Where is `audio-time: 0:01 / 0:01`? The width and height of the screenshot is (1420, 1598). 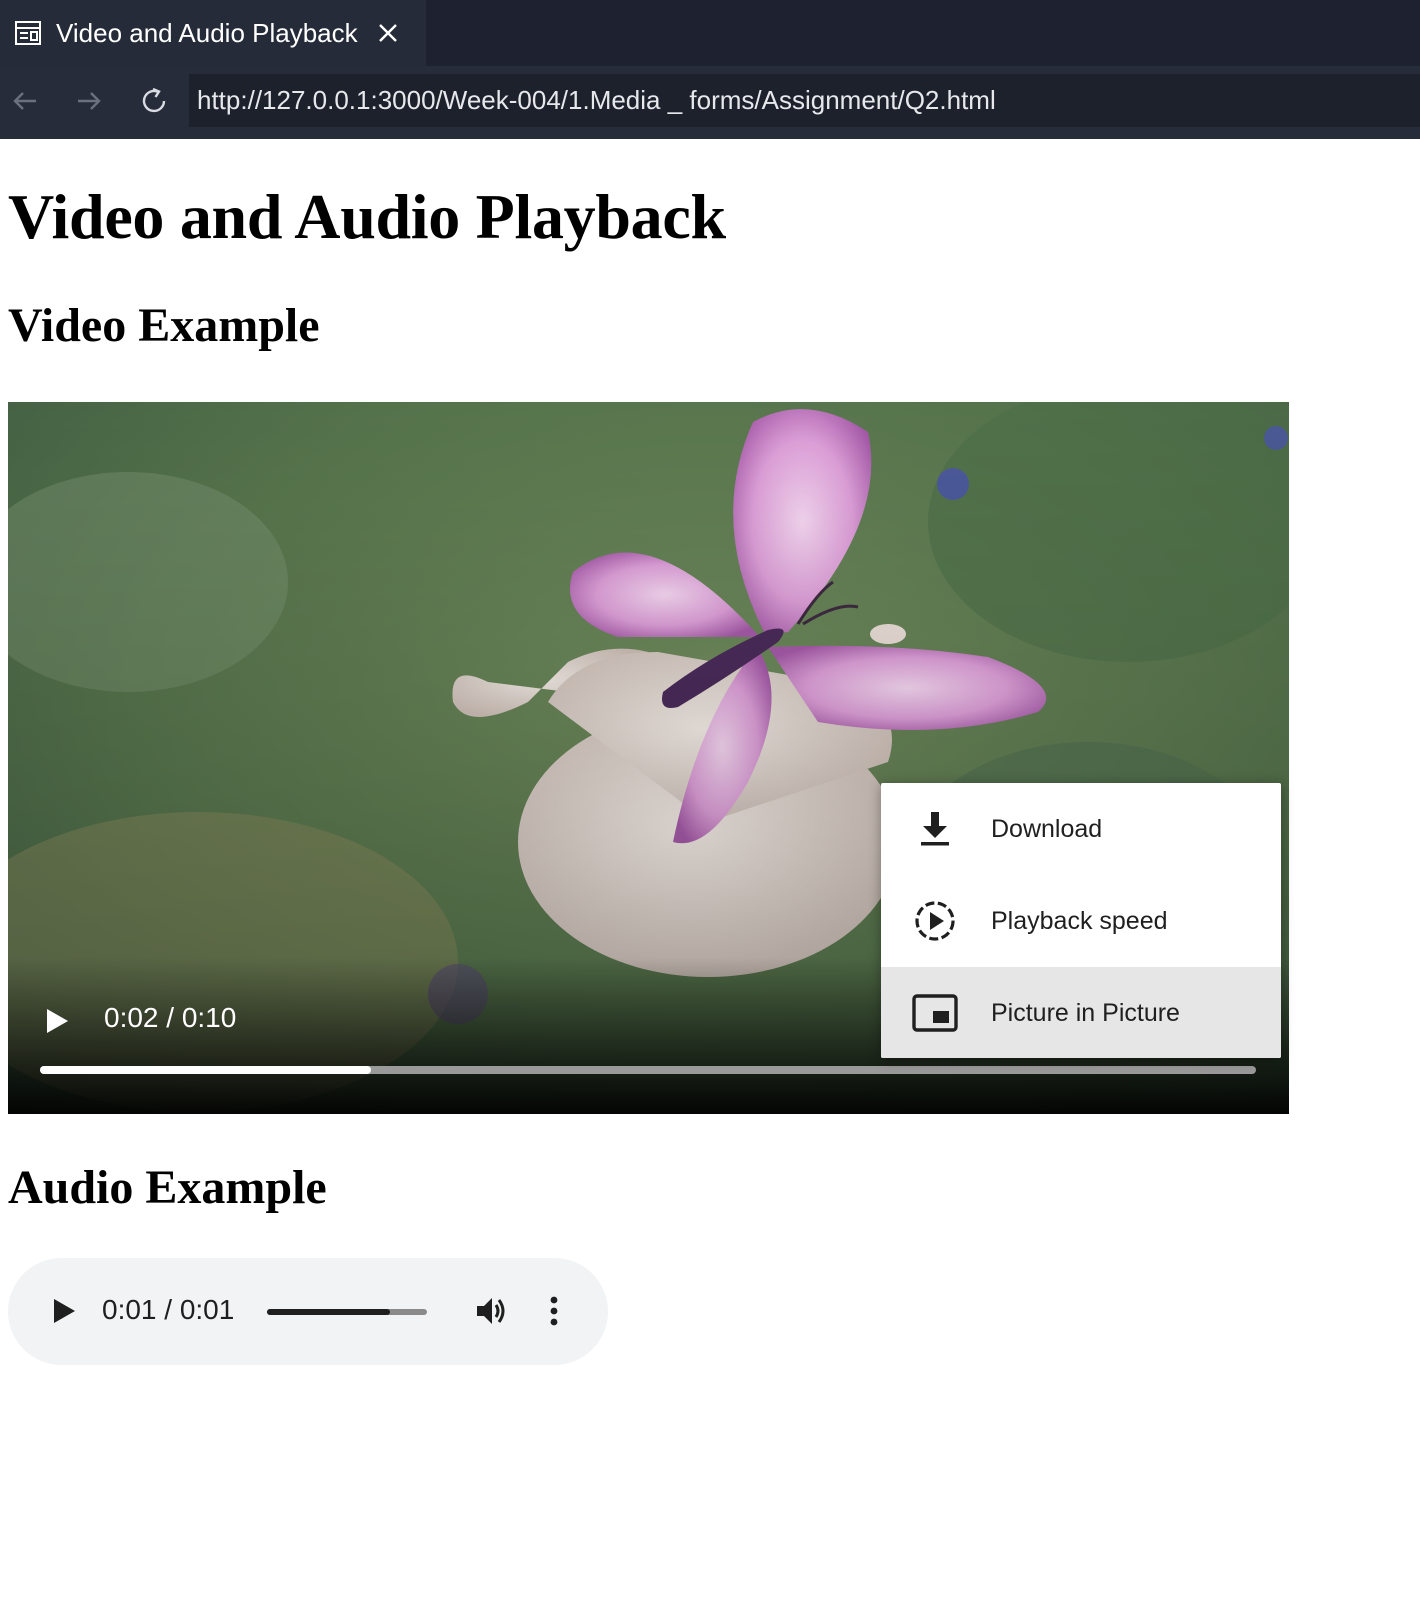 audio-time: 0:01 / 0:01 is located at coordinates (168, 1309).